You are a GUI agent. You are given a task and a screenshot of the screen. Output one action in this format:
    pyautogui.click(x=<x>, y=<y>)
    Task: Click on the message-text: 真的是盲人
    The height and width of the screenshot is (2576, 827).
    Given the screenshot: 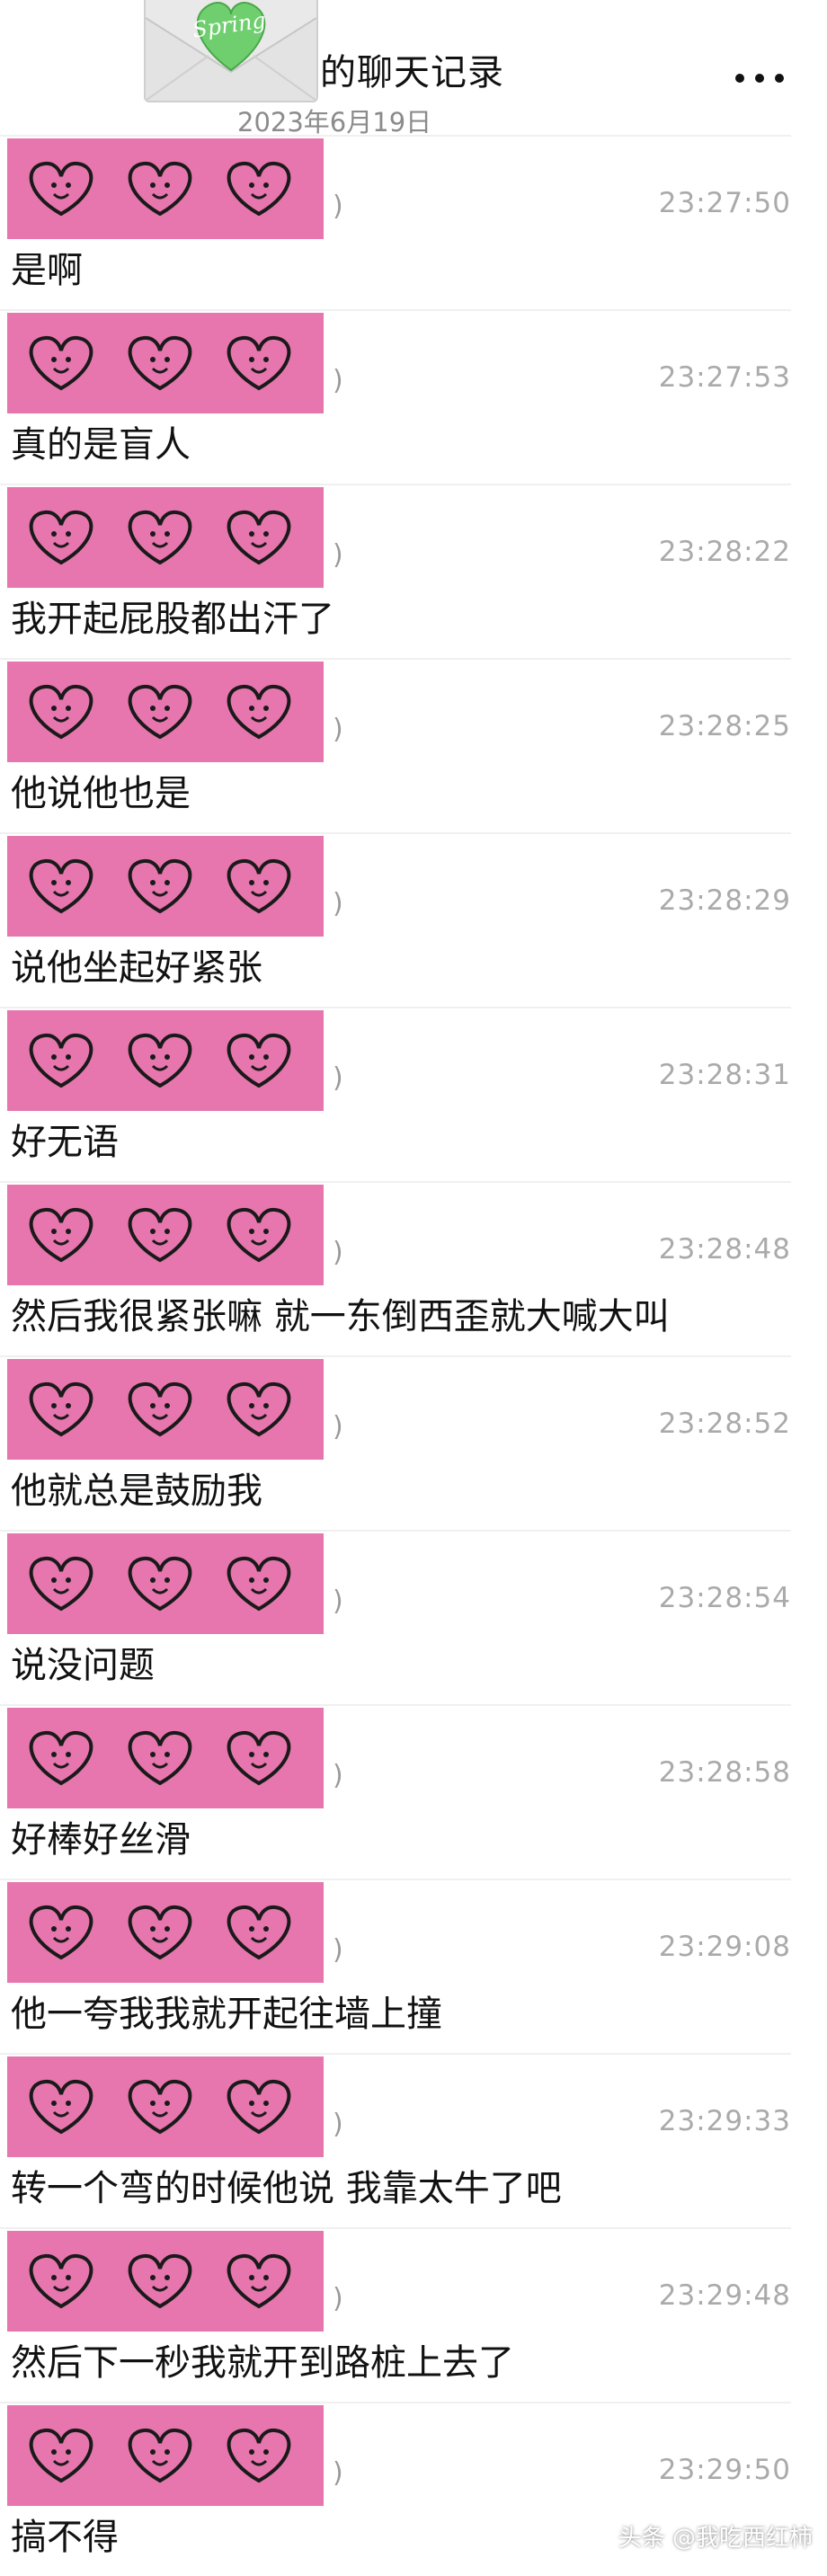 What is the action you would take?
    pyautogui.click(x=101, y=445)
    